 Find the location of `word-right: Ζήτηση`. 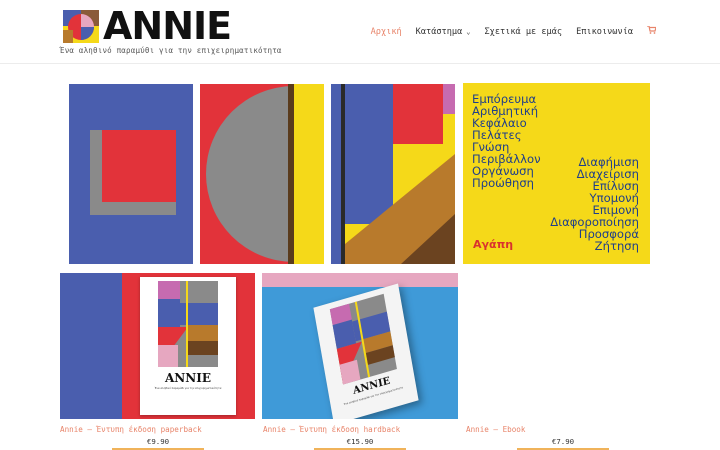

word-right: Ζήτηση is located at coordinates (616, 246).